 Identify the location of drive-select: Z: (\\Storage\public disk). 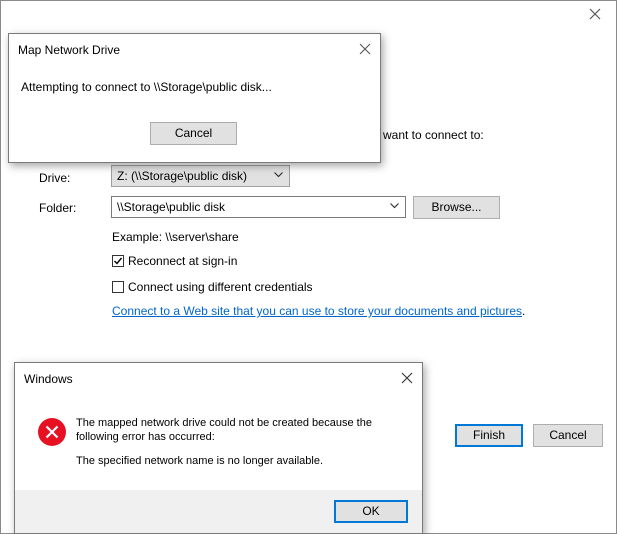
(200, 176).